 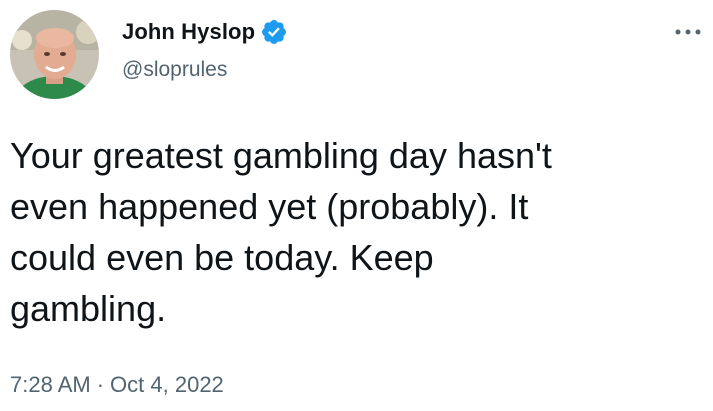 I want to click on avatar, so click(x=54, y=54).